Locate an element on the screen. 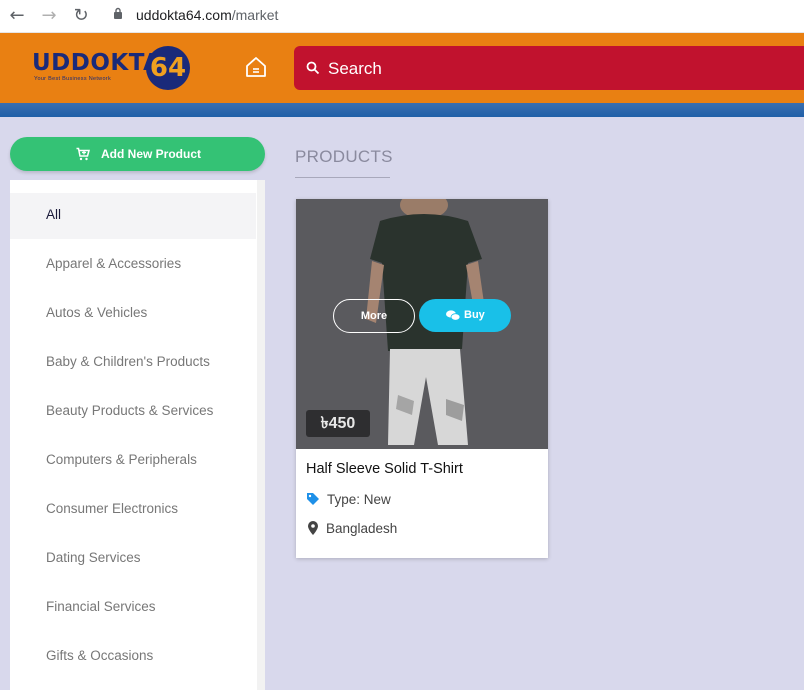 This screenshot has height=690, width=804. forward-arrow-icon: → is located at coordinates (49, 16).